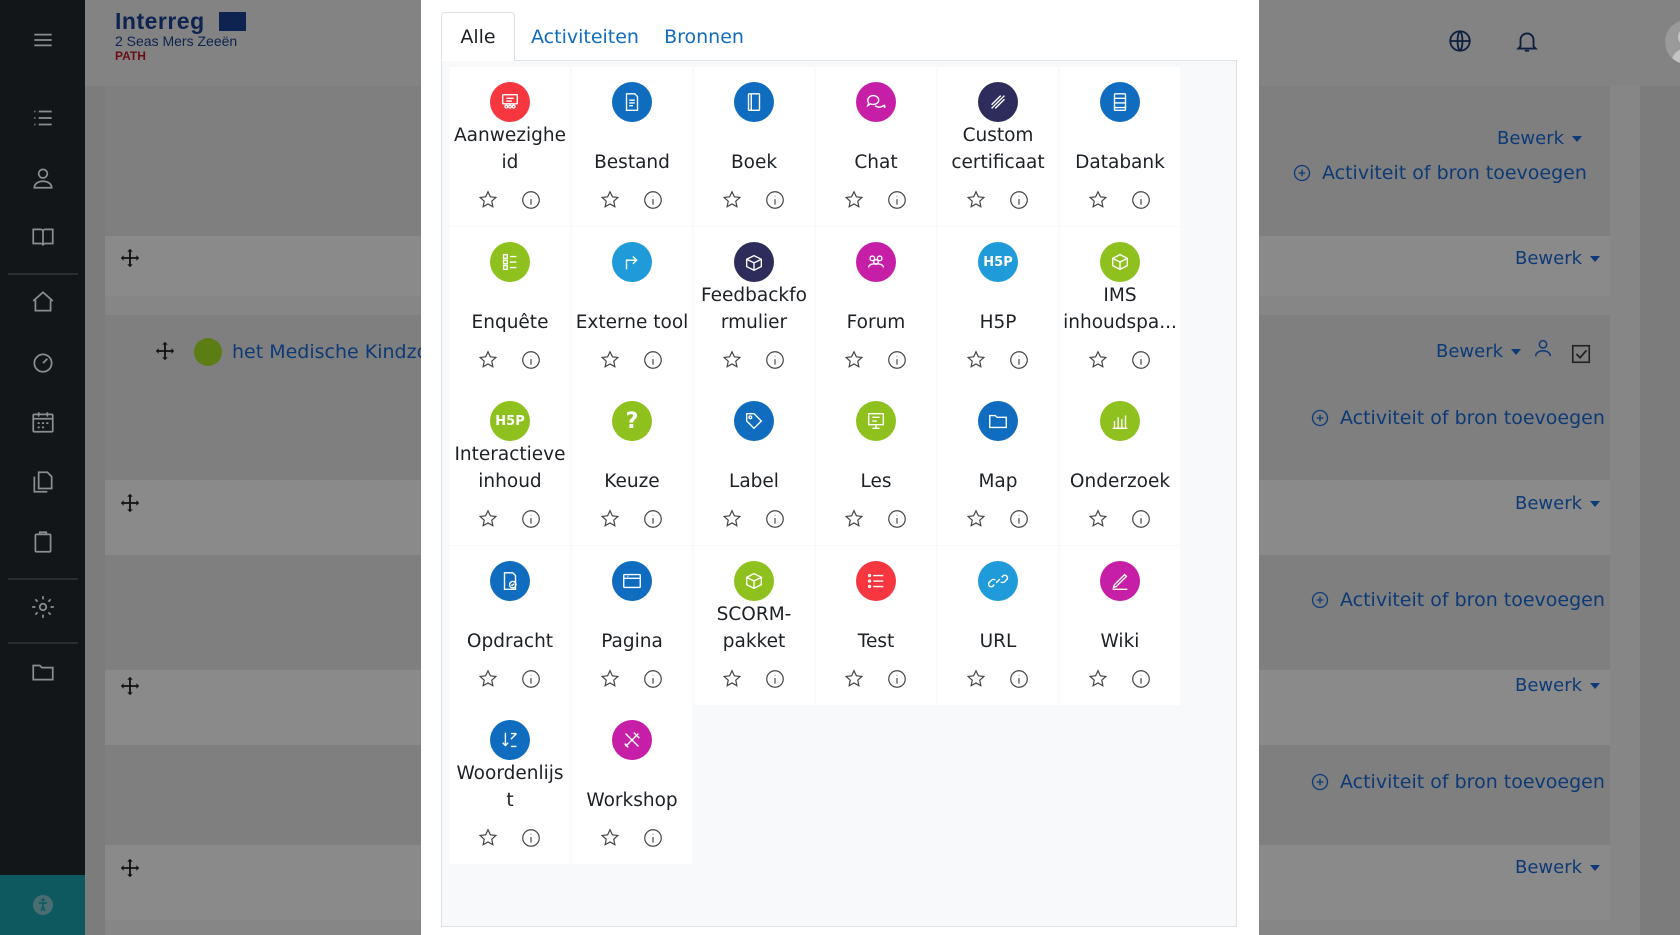 The height and width of the screenshot is (935, 1680). What do you see at coordinates (704, 36) in the screenshot?
I see `tab-resources: Bronnen` at bounding box center [704, 36].